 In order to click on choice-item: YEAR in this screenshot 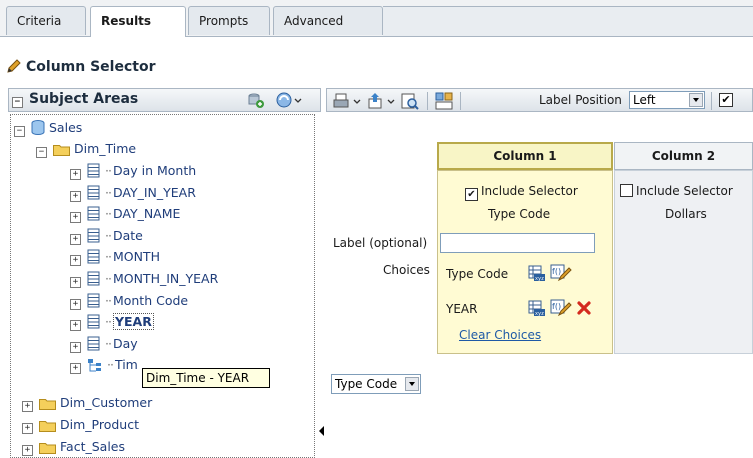, I will do `click(461, 309)`.